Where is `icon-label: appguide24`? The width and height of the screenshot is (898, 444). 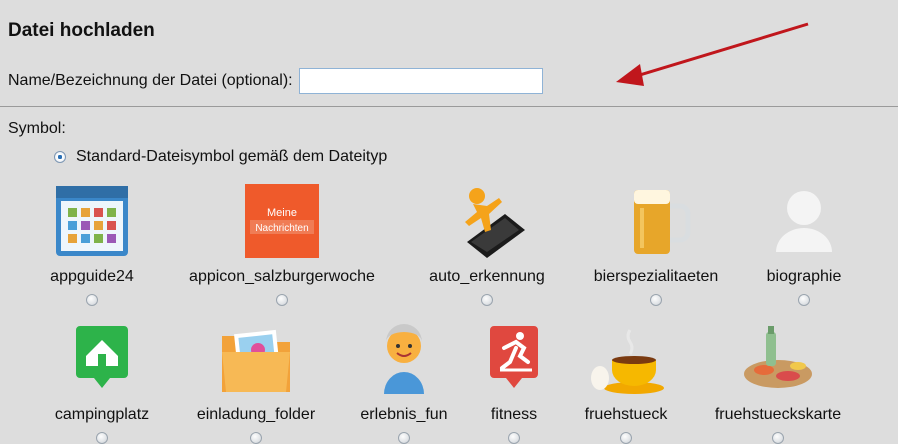 icon-label: appguide24 is located at coordinates (92, 276).